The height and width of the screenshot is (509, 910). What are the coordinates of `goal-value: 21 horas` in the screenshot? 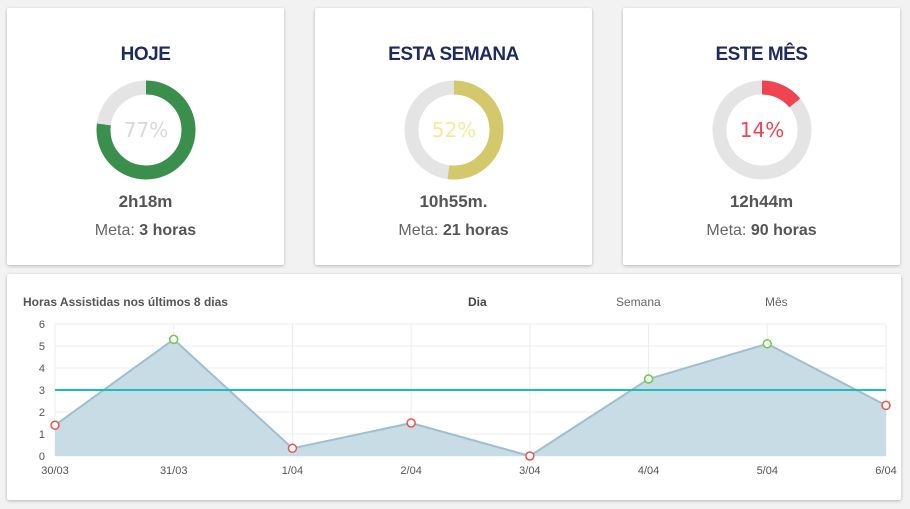 It's located at (475, 230).